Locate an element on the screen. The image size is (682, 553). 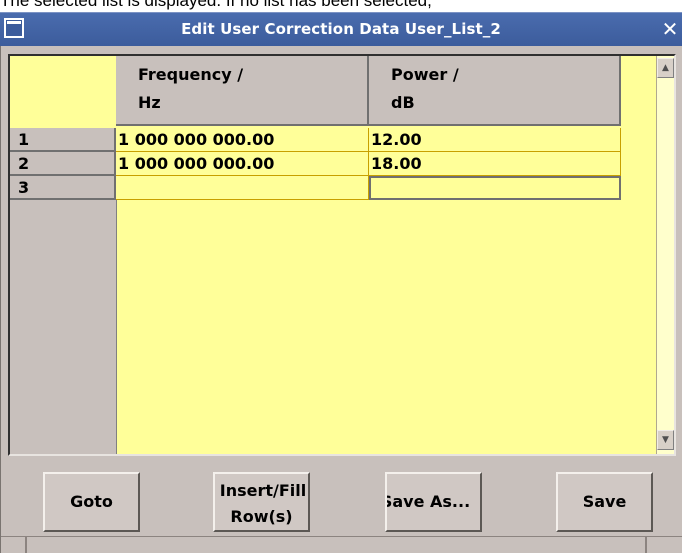
scroll-down-icon: ▼ is located at coordinates (665, 440).